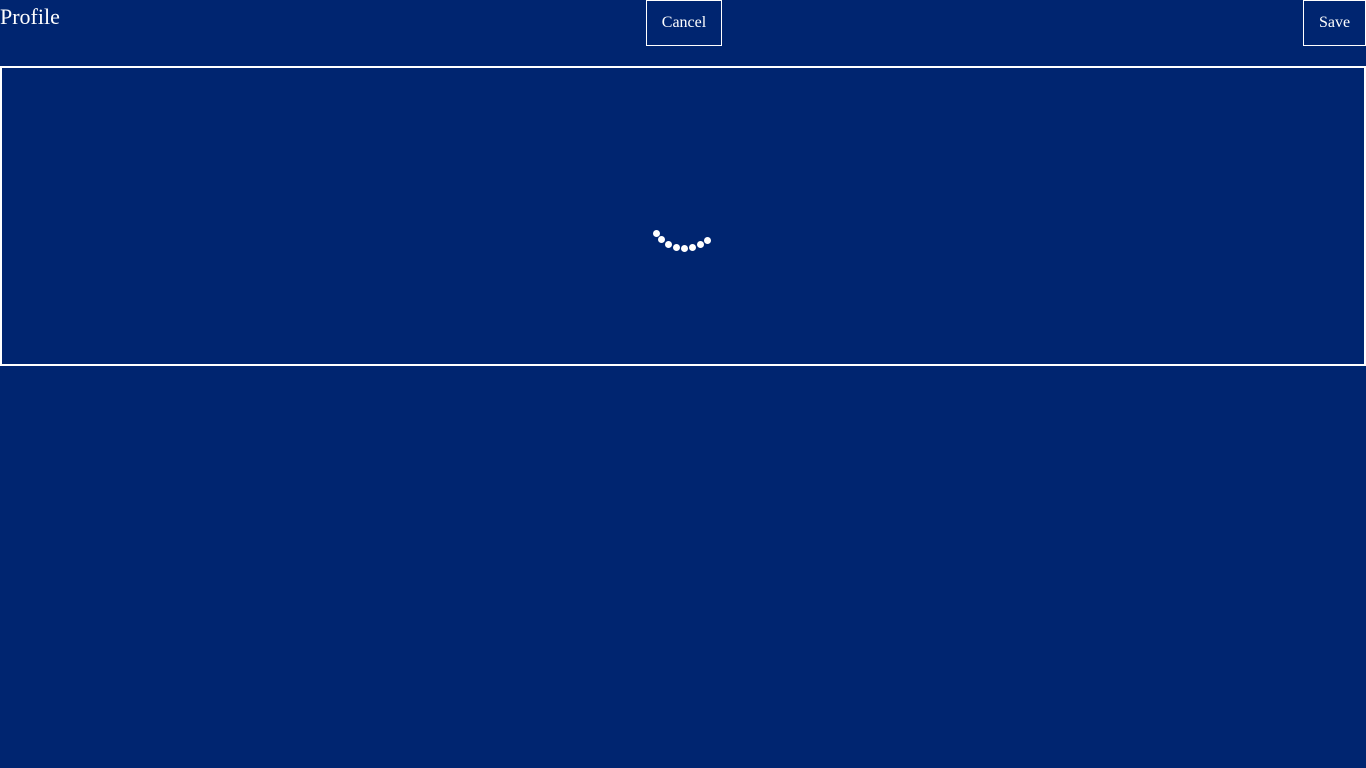  What do you see at coordinates (1334, 23) in the screenshot?
I see `save-button: Save` at bounding box center [1334, 23].